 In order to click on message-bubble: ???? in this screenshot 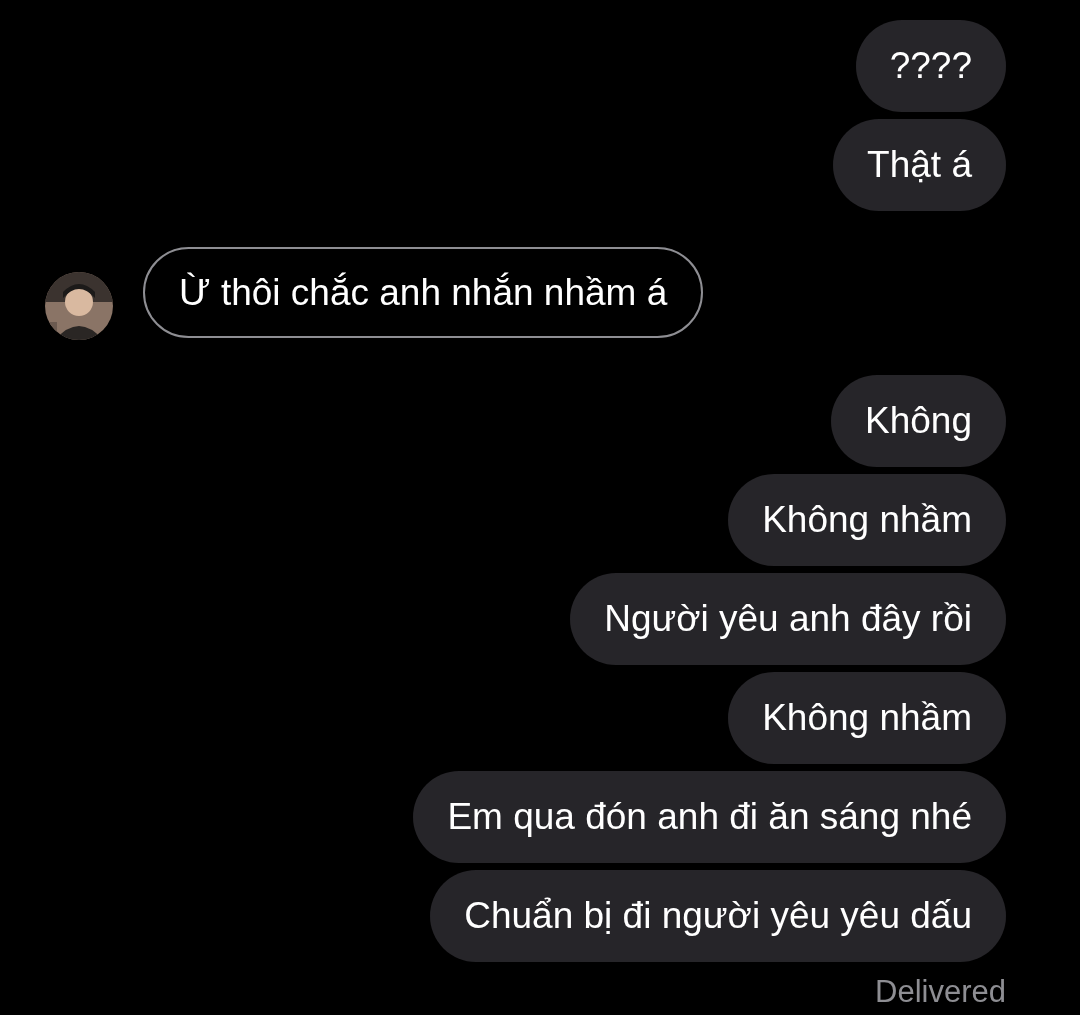, I will do `click(930, 66)`.